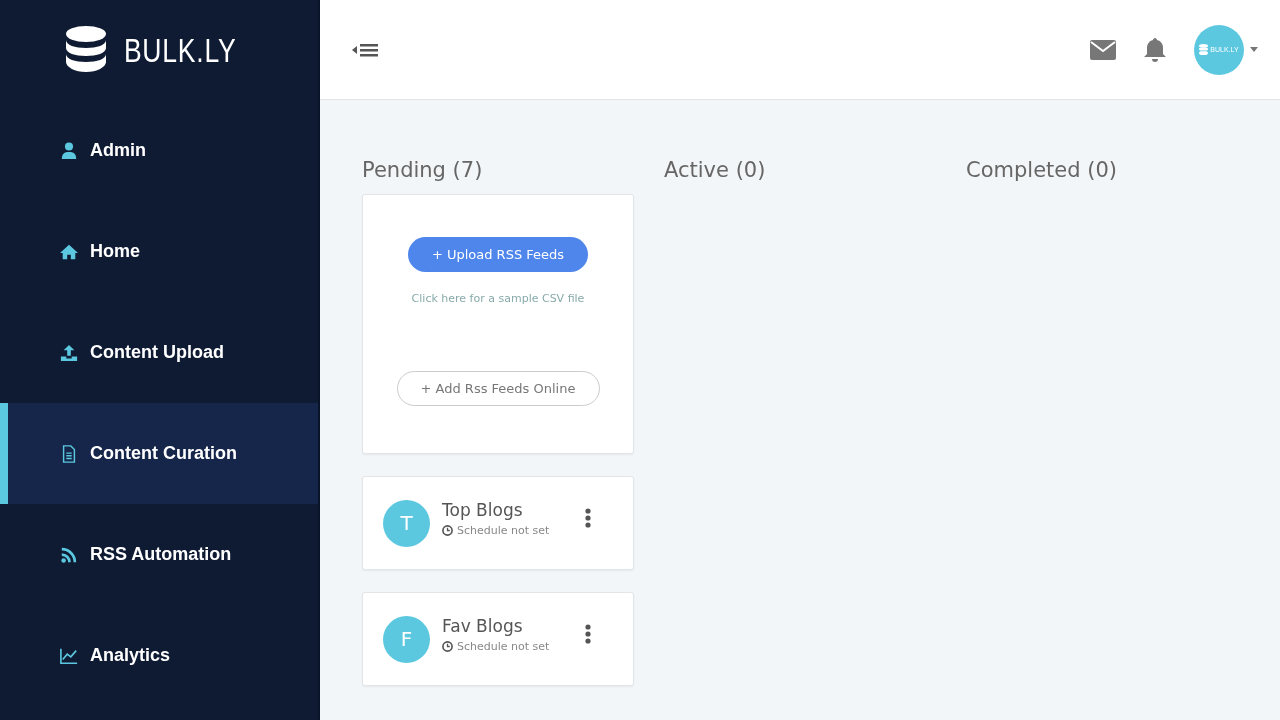  I want to click on column-title: Completed (0), so click(1042, 170).